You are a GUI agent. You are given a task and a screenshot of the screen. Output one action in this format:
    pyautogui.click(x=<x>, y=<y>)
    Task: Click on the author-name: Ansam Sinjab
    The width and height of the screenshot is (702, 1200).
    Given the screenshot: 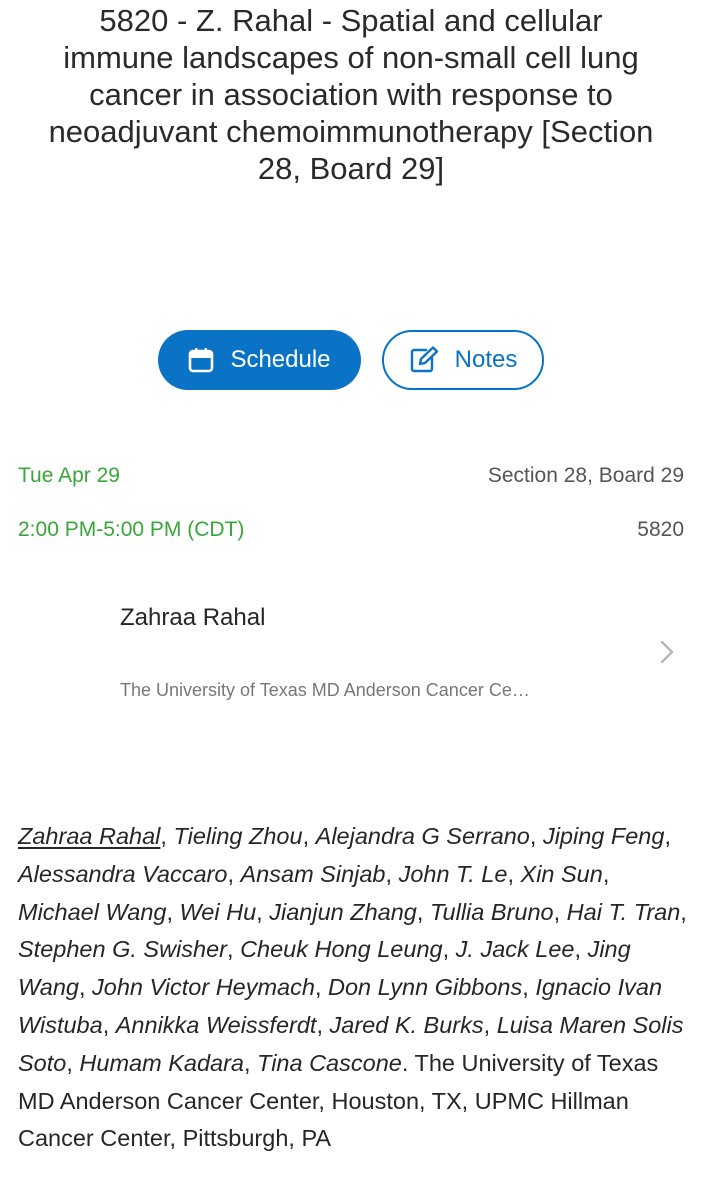 What is the action you would take?
    pyautogui.click(x=313, y=873)
    